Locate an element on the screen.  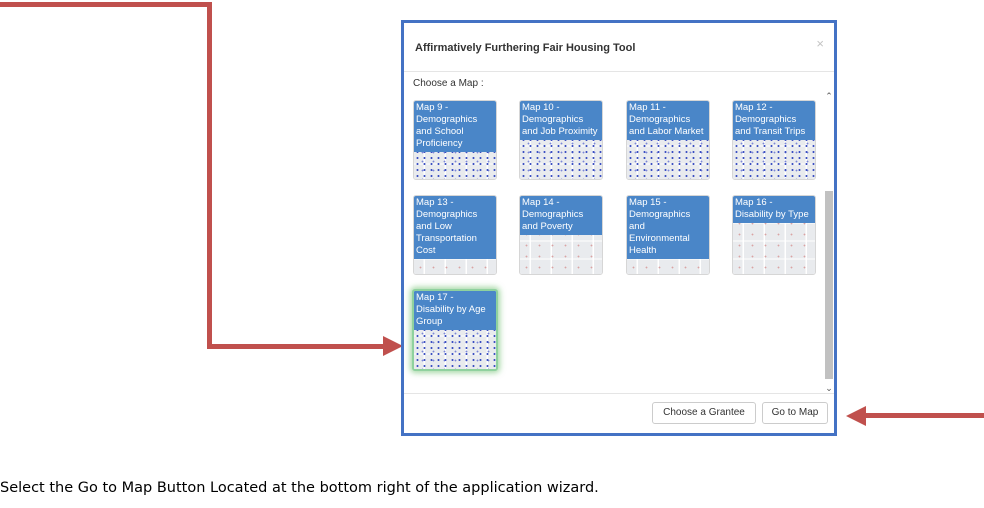
map-card-label: Map 17 - Disability by Age Group is located at coordinates (455, 310).